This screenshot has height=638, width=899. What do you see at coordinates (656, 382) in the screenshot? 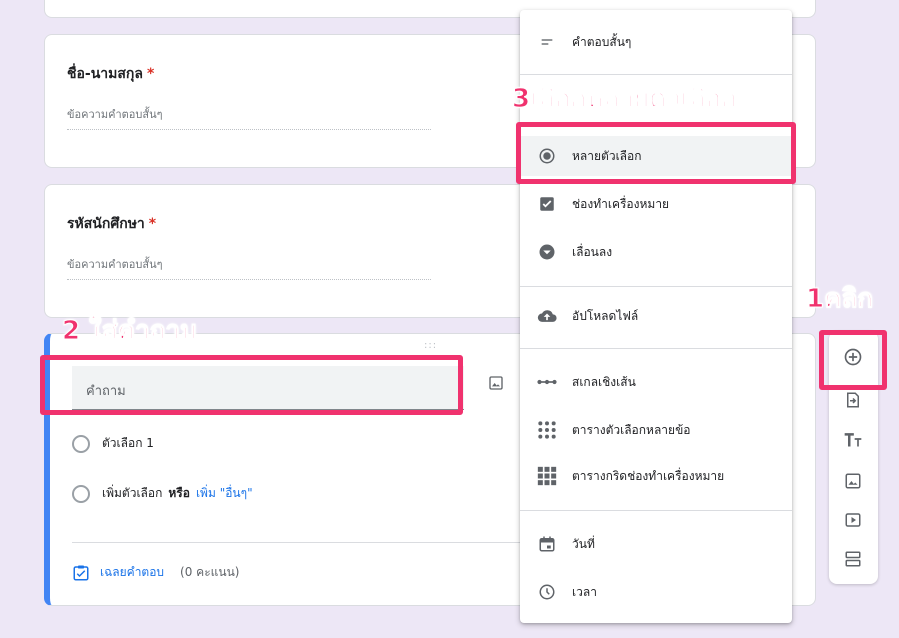
I see `menu-item-linear-scale: สเกลเชิงเส้น` at bounding box center [656, 382].